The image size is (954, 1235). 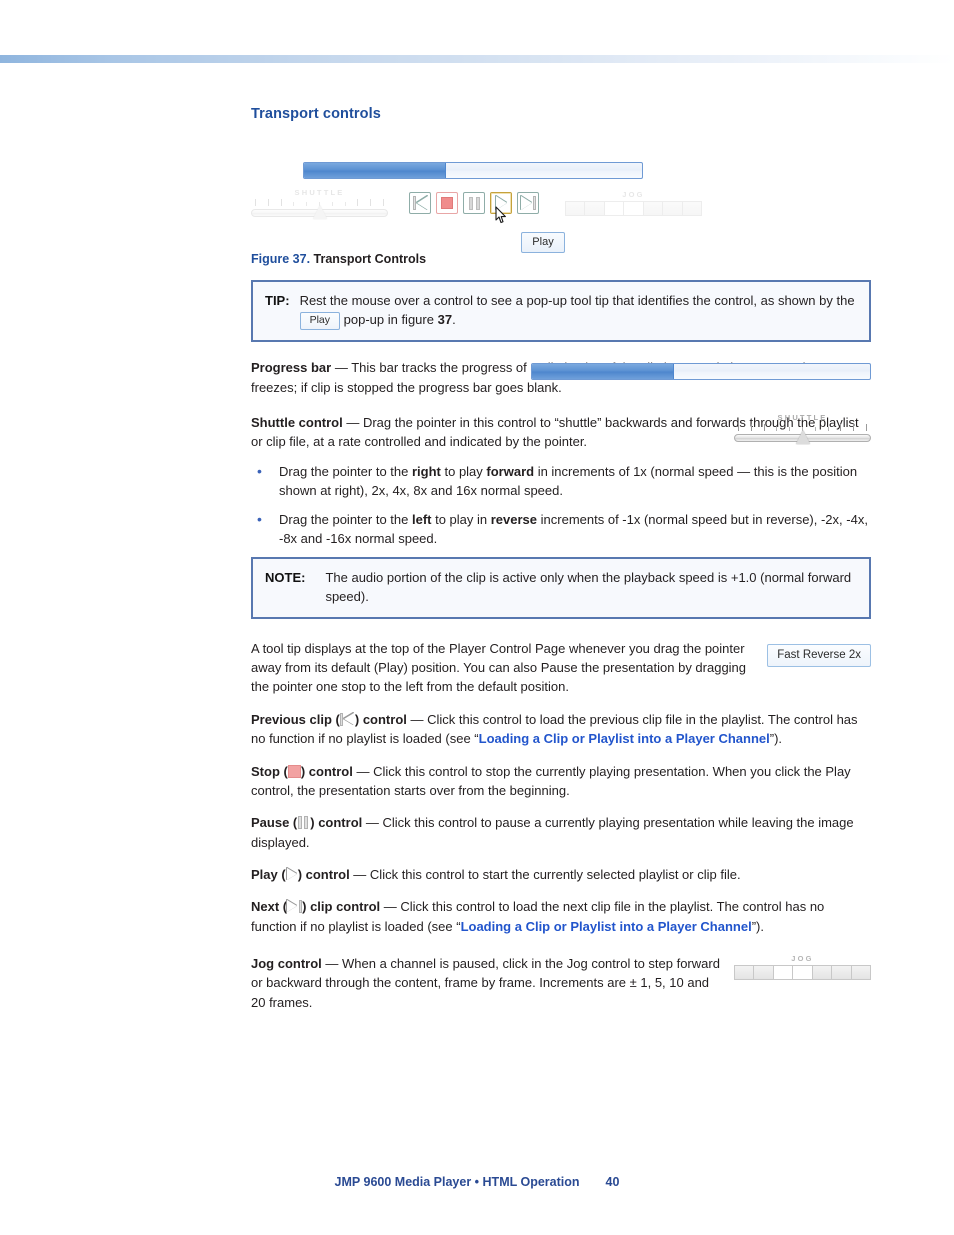 What do you see at coordinates (477, 59) in the screenshot?
I see `page-top-rule` at bounding box center [477, 59].